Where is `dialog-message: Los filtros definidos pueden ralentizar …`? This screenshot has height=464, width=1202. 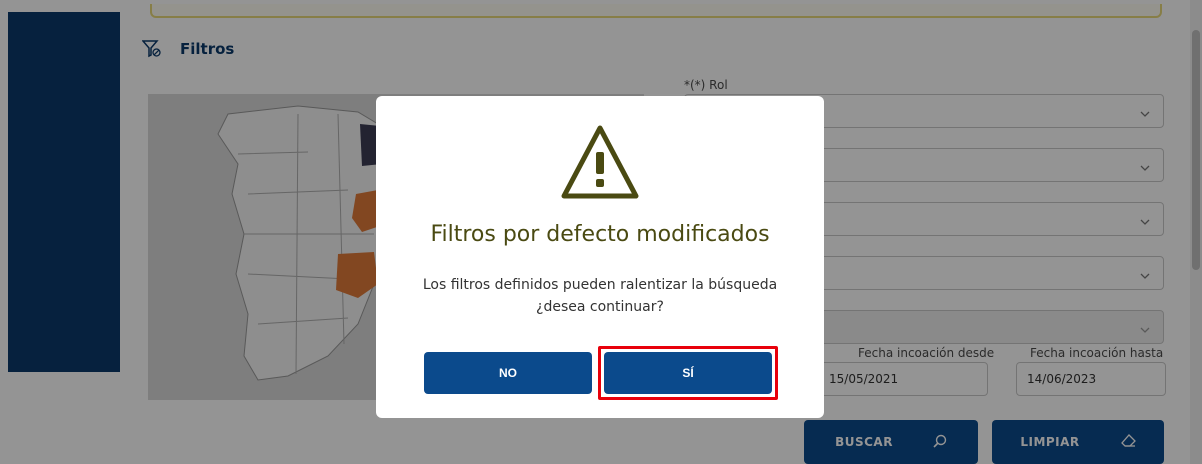 dialog-message: Los filtros definidos pueden ralentizar … is located at coordinates (600, 296).